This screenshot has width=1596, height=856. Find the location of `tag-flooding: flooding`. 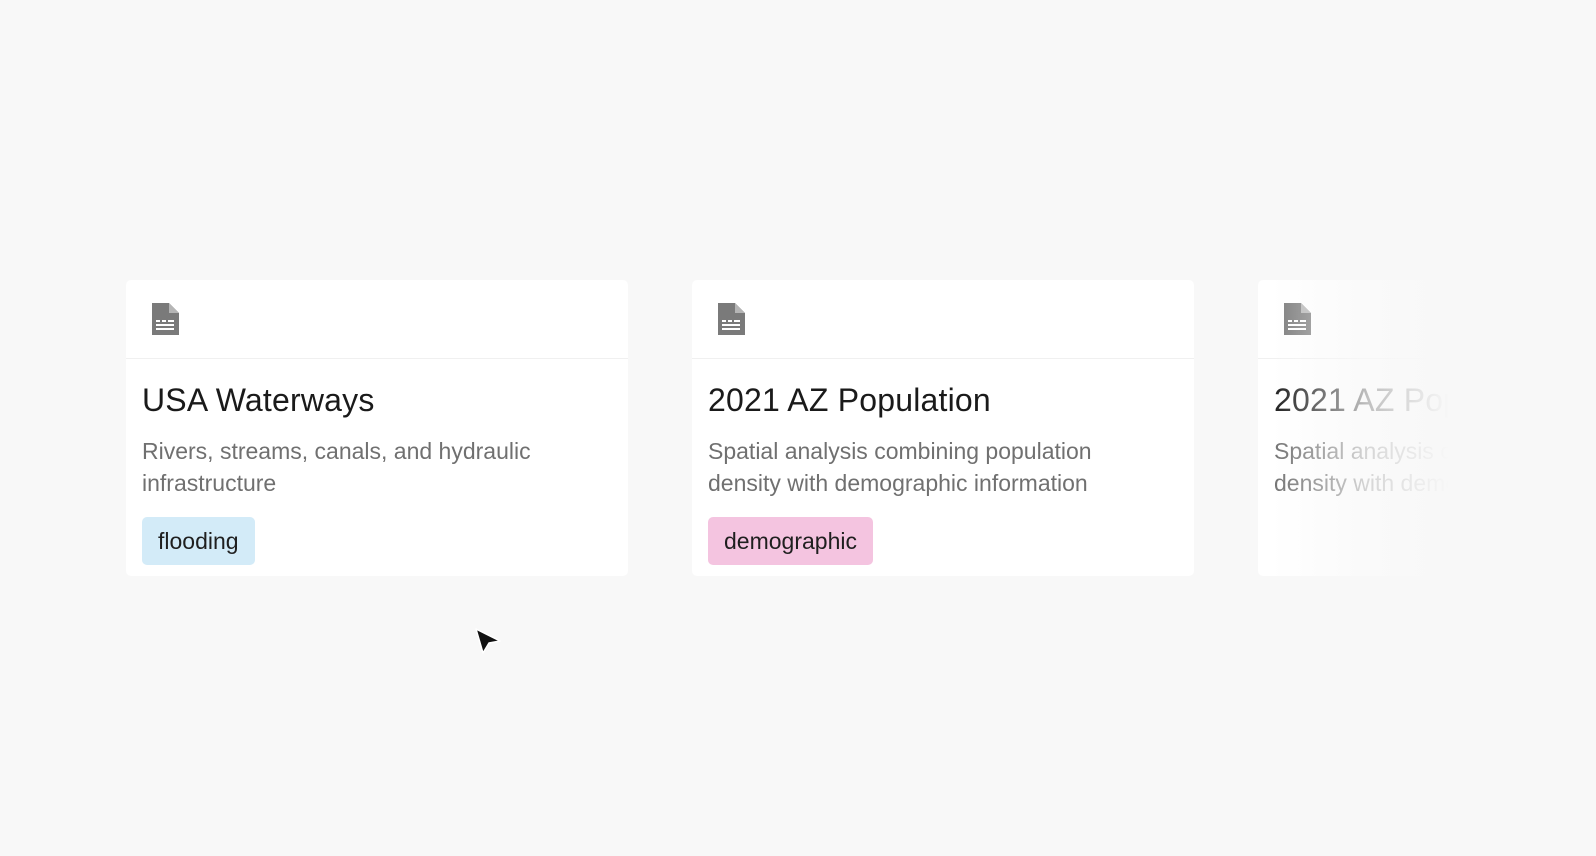

tag-flooding: flooding is located at coordinates (198, 541).